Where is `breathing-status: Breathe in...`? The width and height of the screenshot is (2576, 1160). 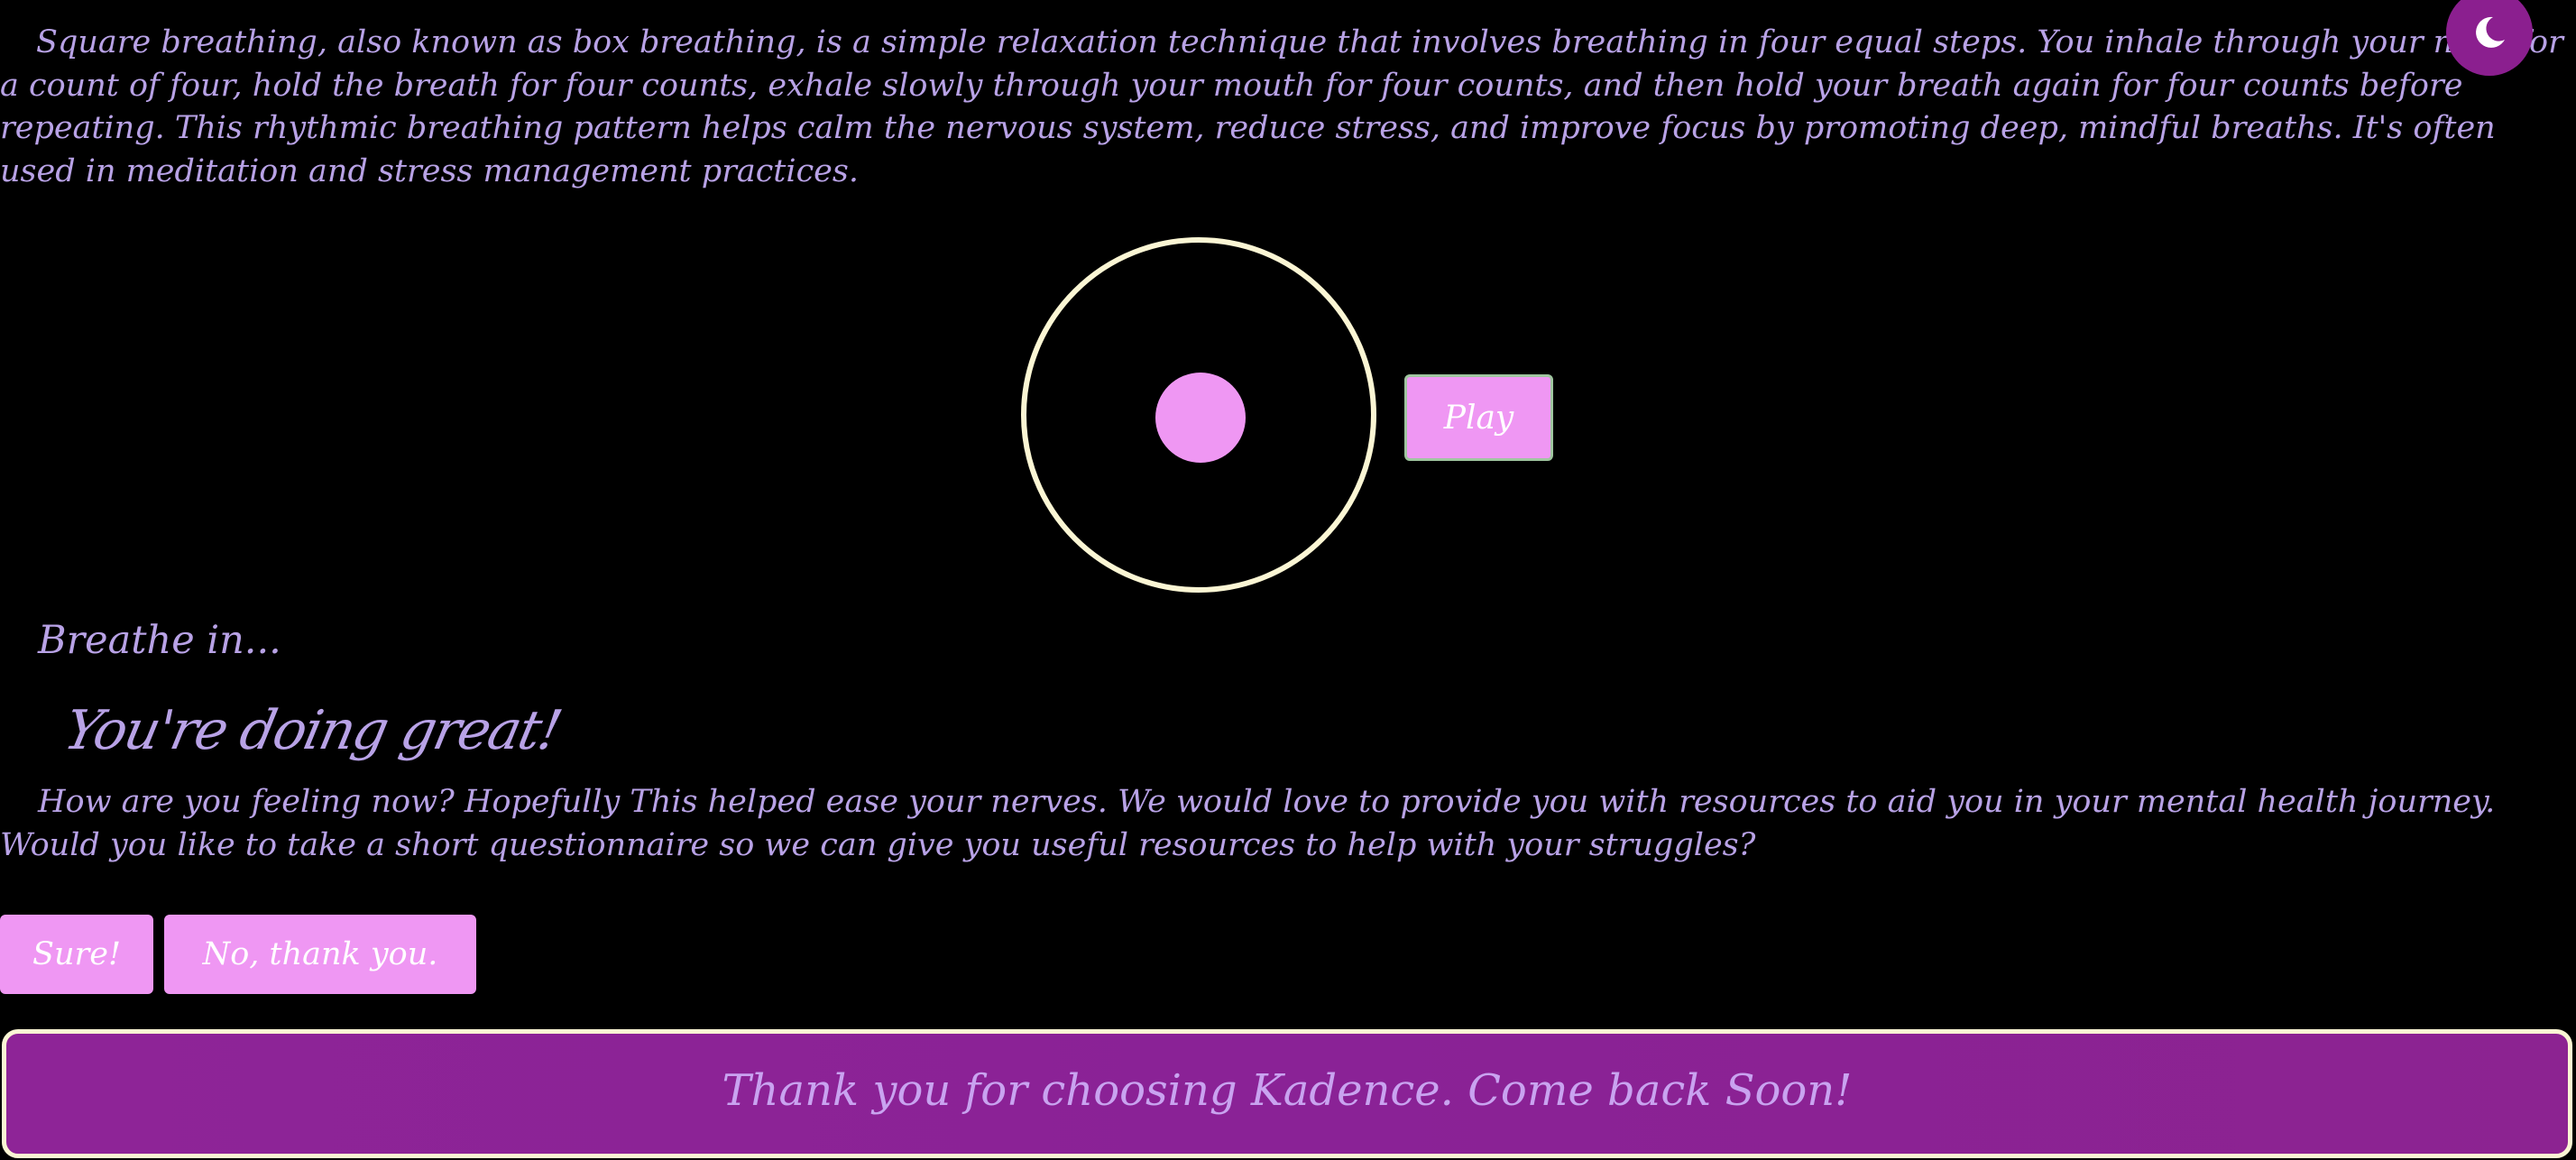 breathing-status: Breathe in... is located at coordinates (159, 640).